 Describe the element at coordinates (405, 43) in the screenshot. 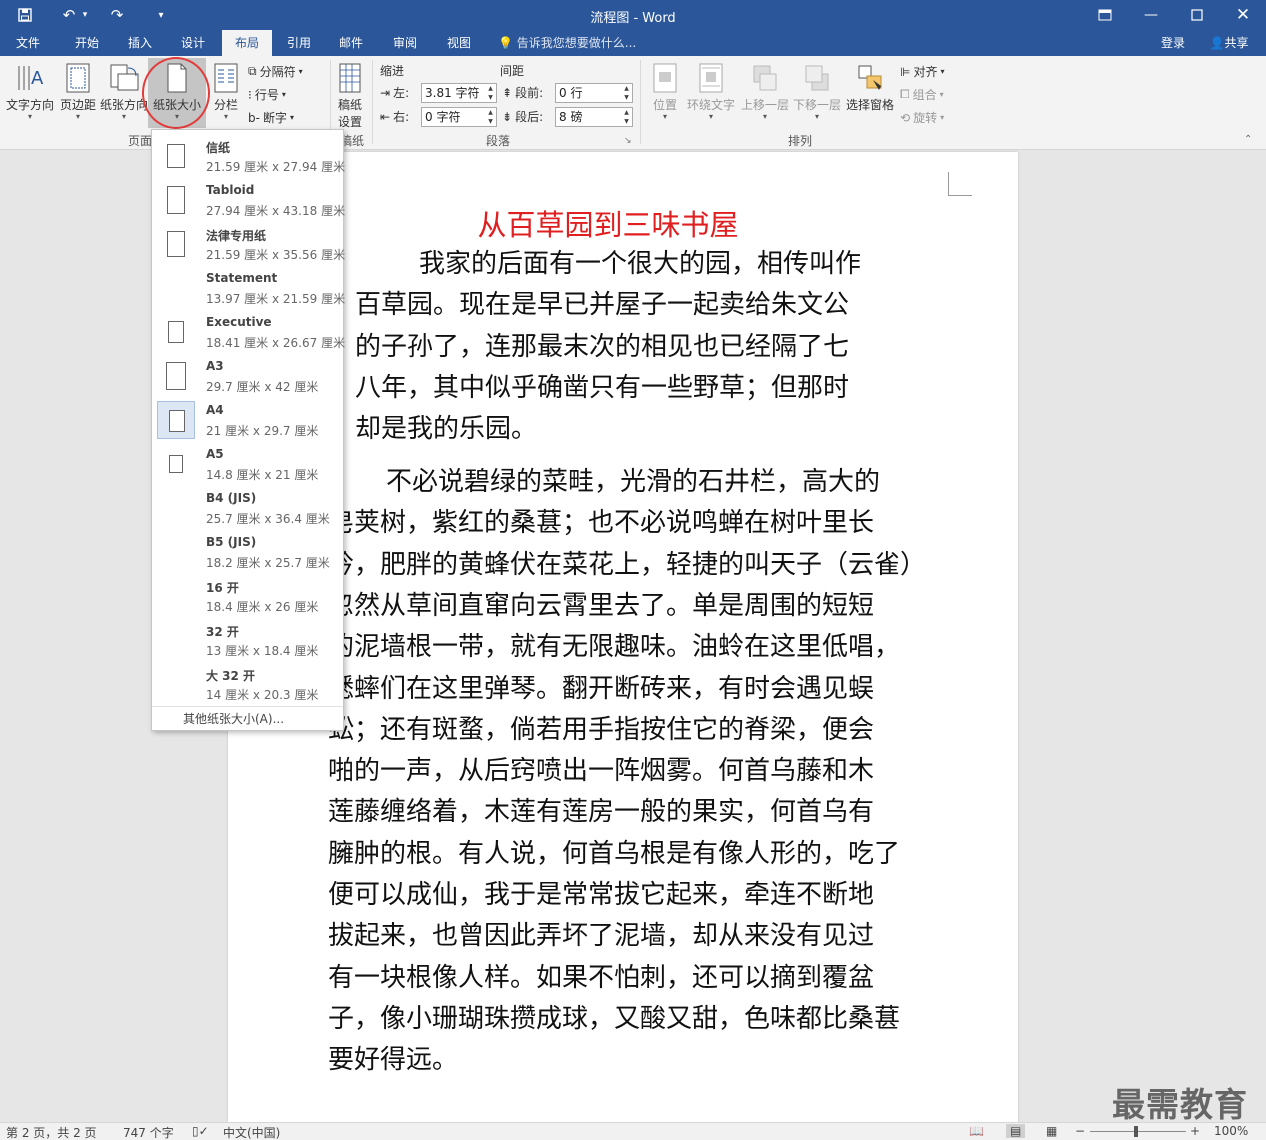

I see `tab-review: 审阅` at that location.